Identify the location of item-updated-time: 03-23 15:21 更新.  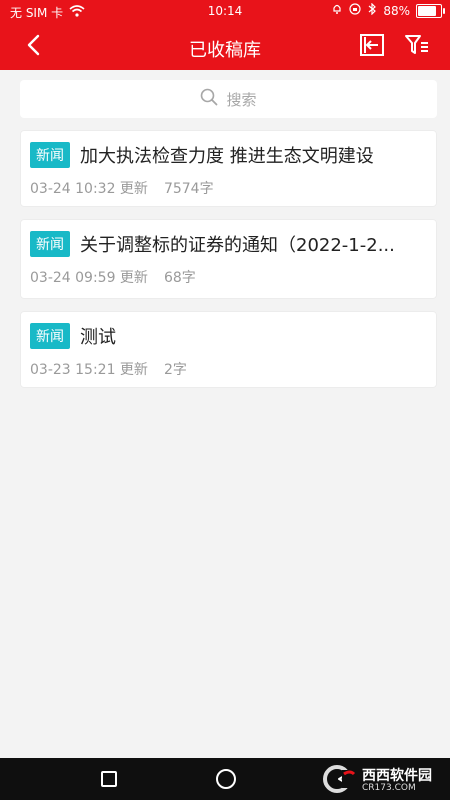
(89, 370).